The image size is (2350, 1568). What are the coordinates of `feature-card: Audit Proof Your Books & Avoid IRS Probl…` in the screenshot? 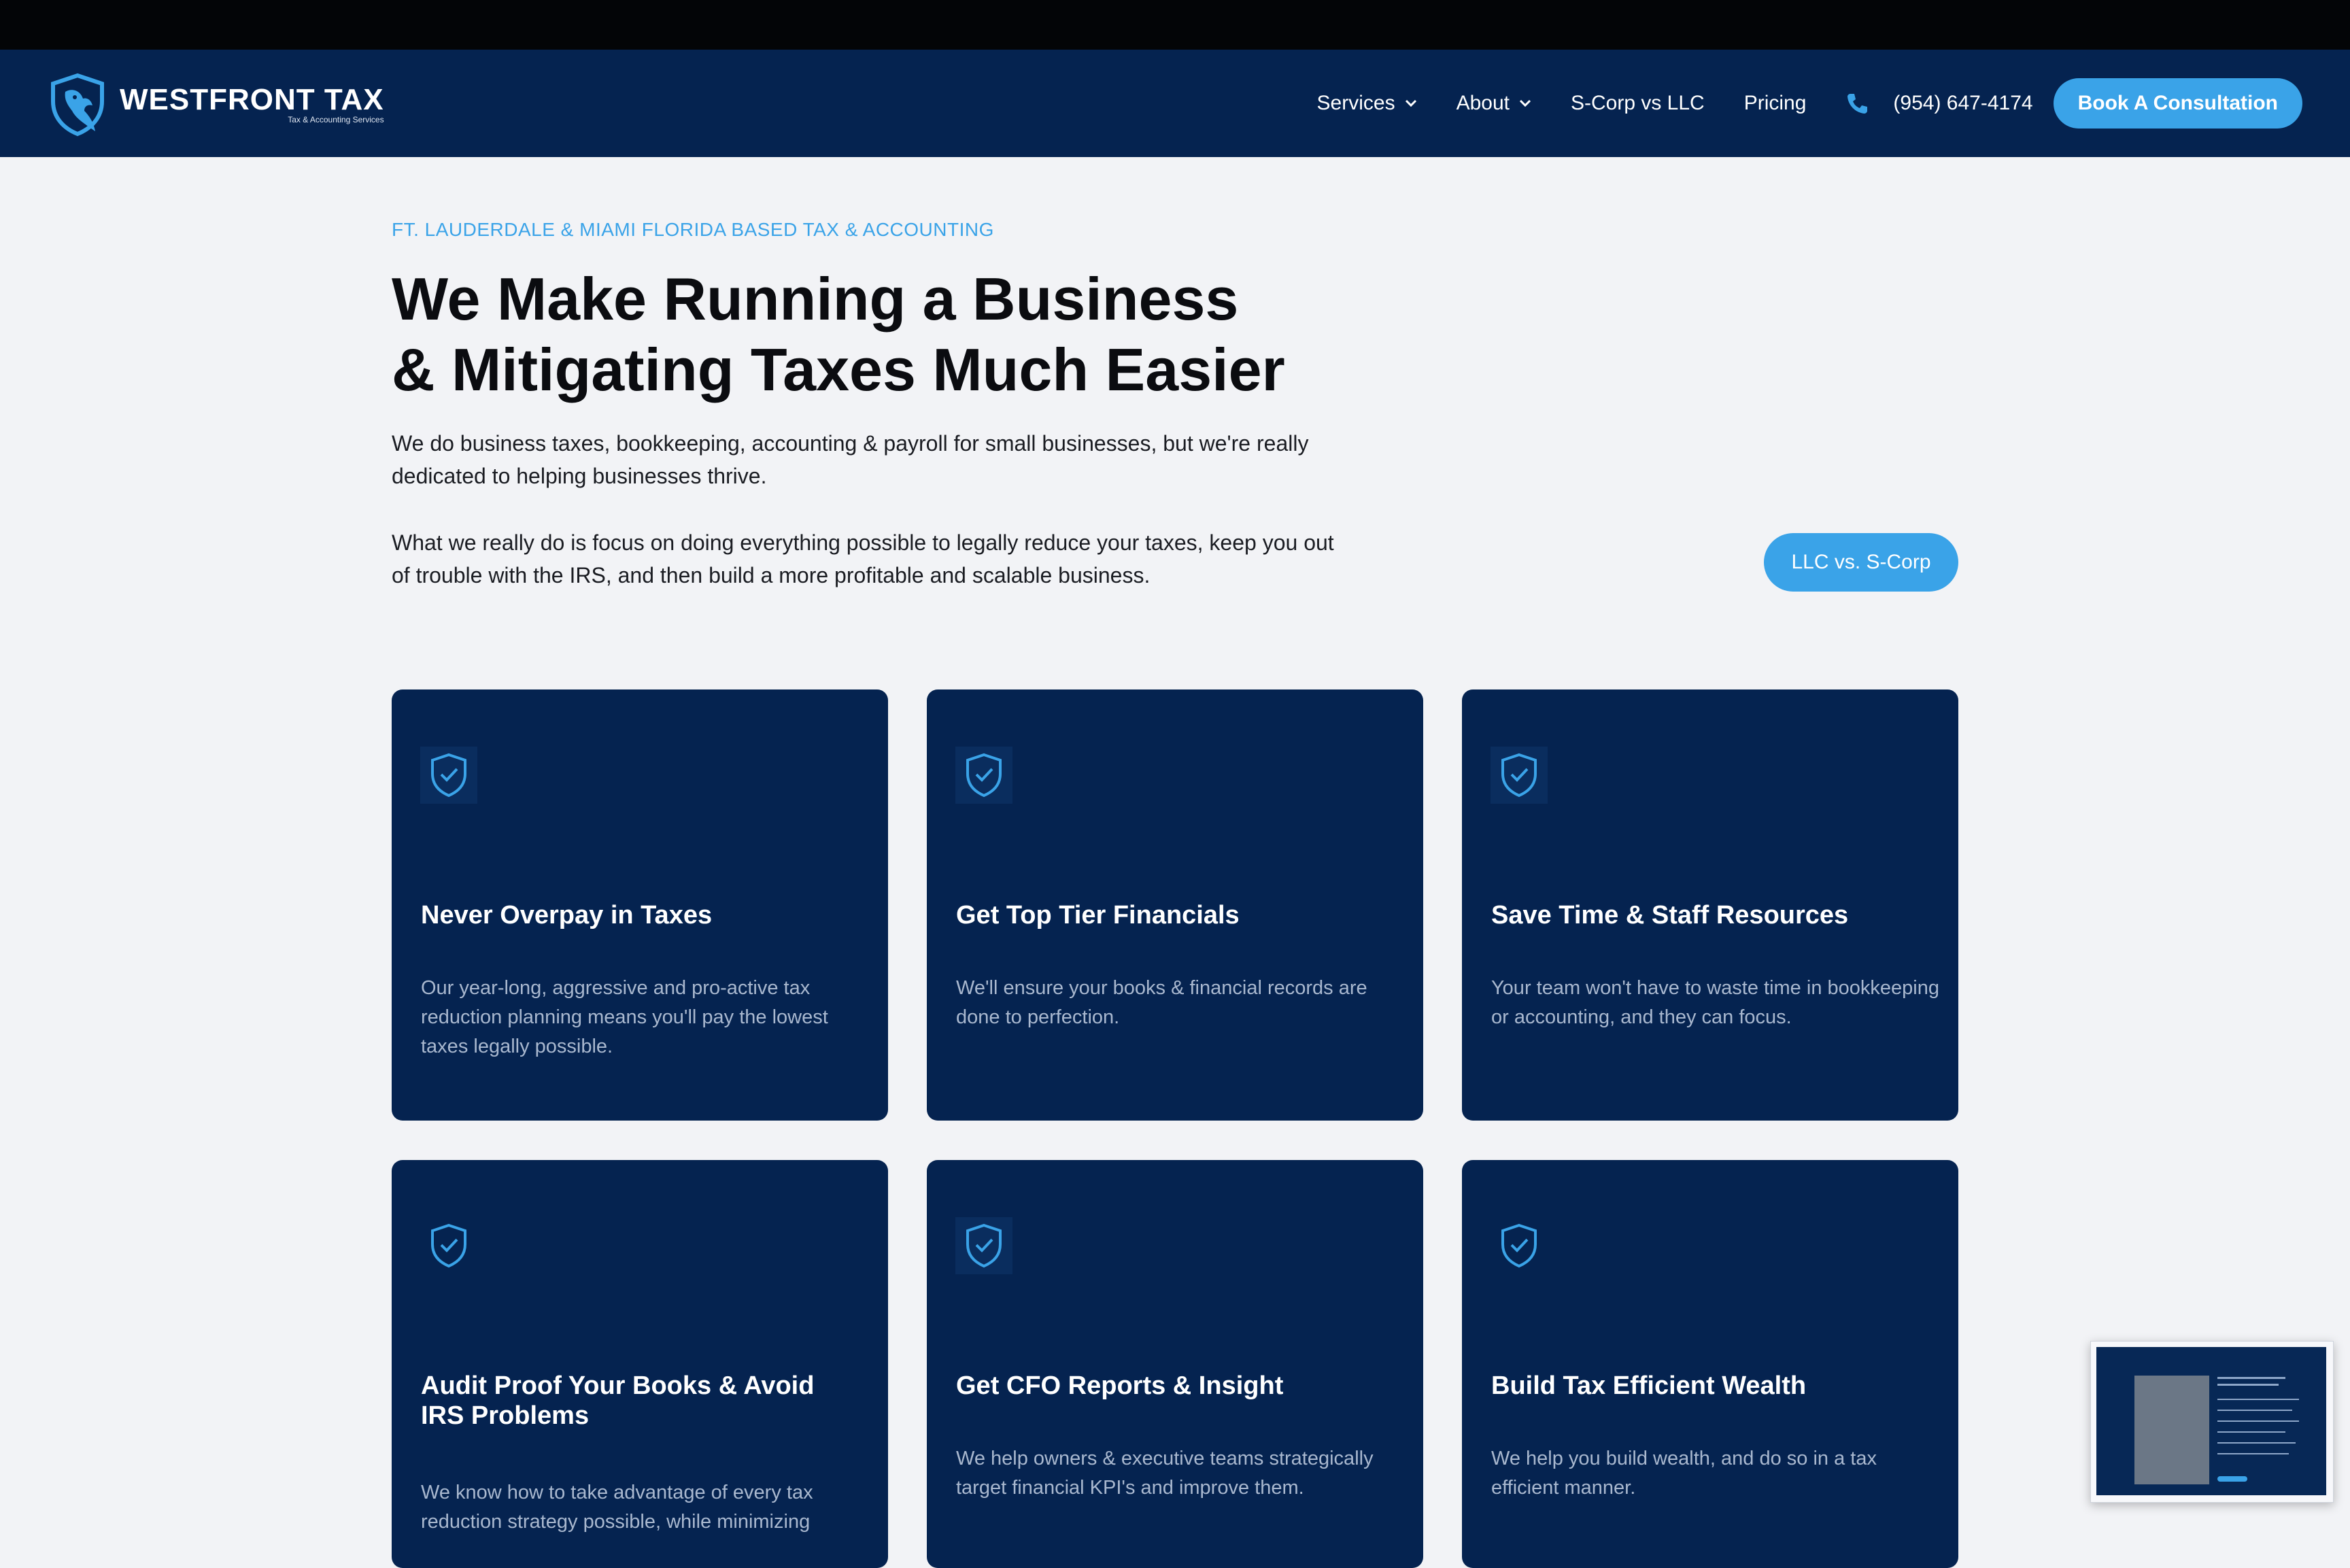 It's located at (640, 1364).